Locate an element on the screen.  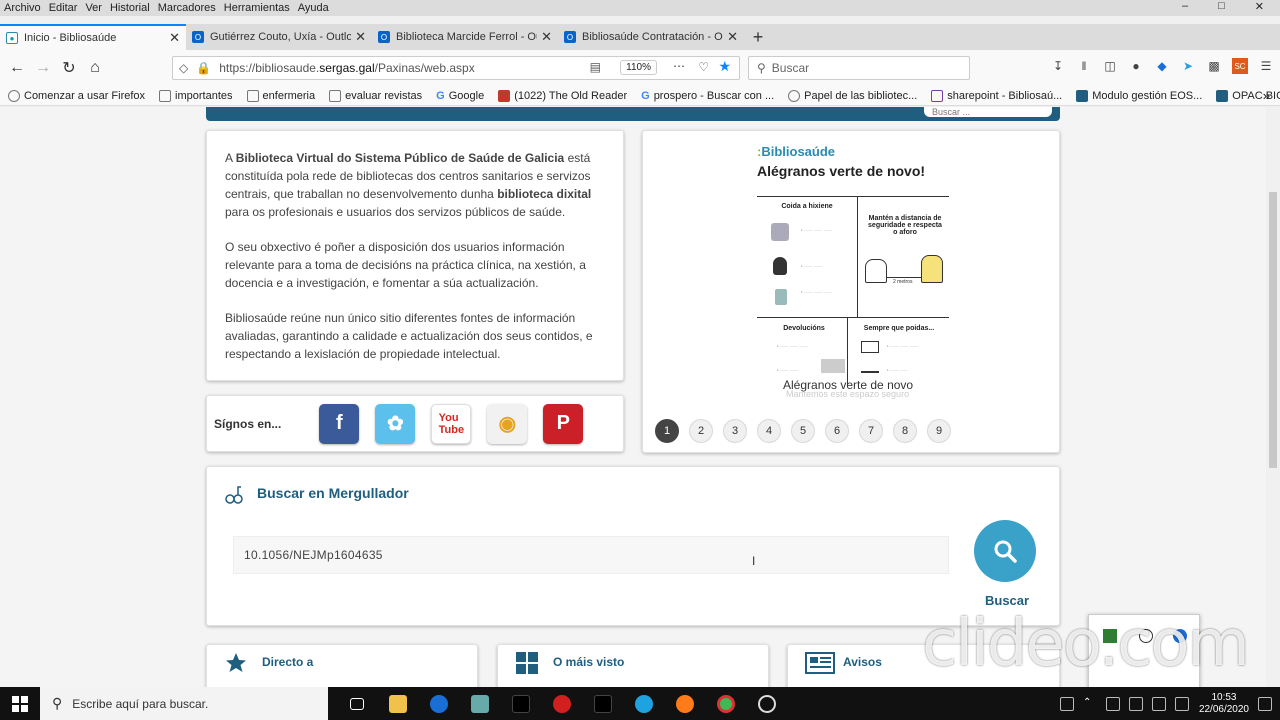
back-button: ← is located at coordinates (17, 68).